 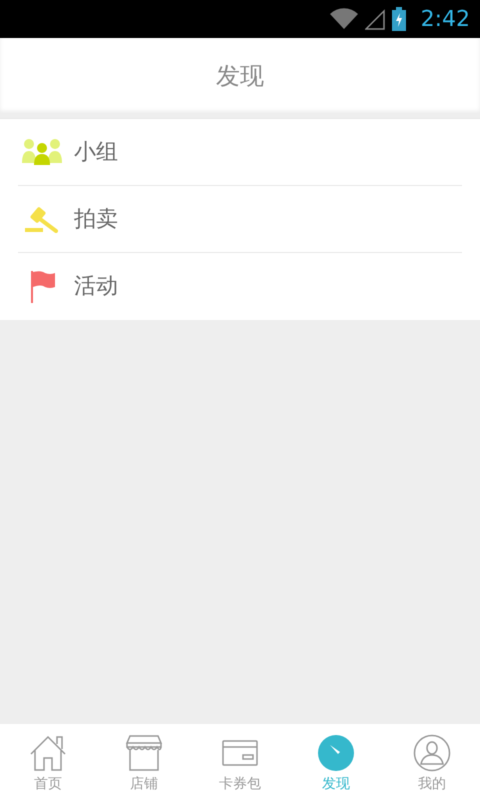 What do you see at coordinates (42, 219) in the screenshot?
I see `gavel-icon` at bounding box center [42, 219].